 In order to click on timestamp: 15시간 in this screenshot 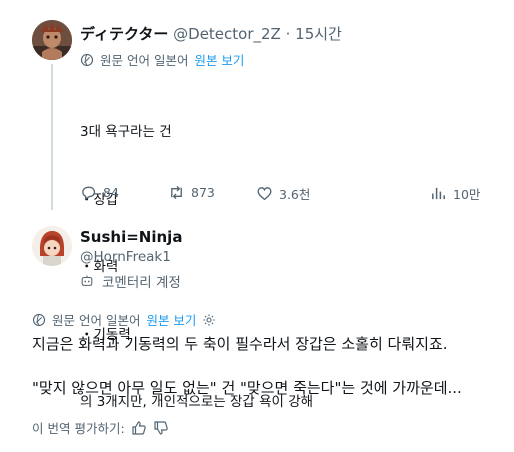, I will do `click(318, 34)`.